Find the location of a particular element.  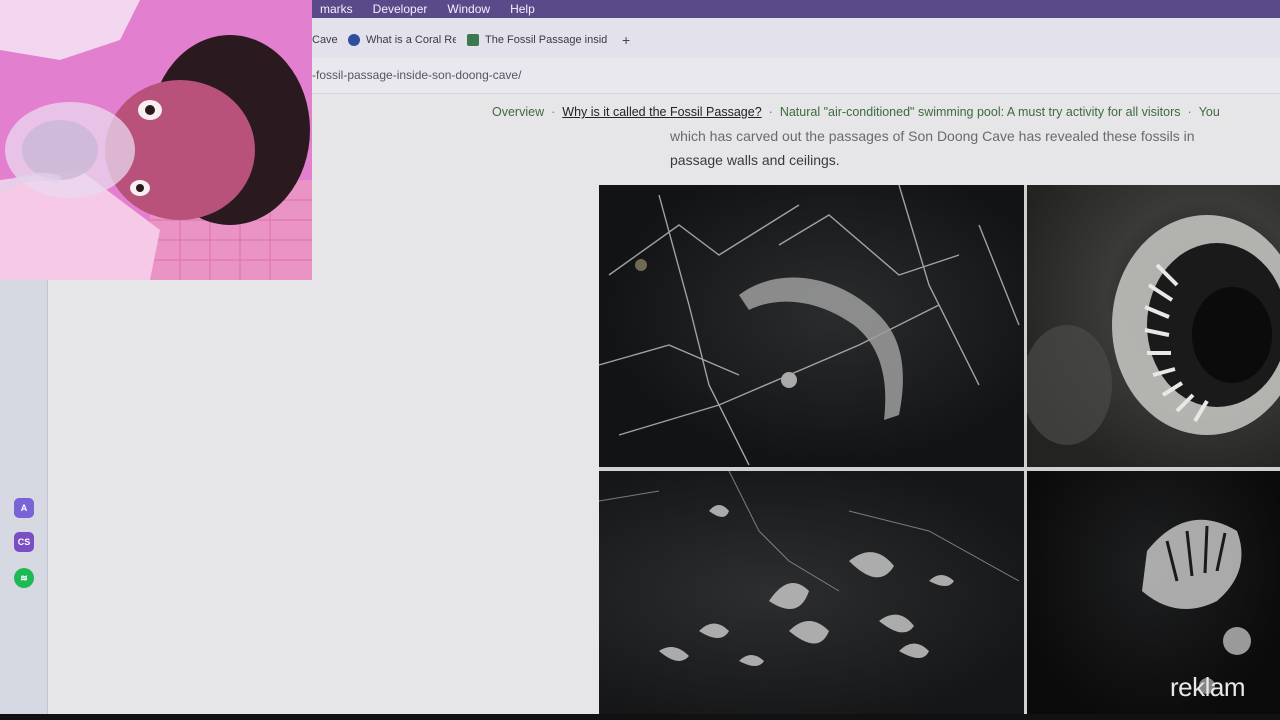

toc-item-you: You is located at coordinates (1209, 112).